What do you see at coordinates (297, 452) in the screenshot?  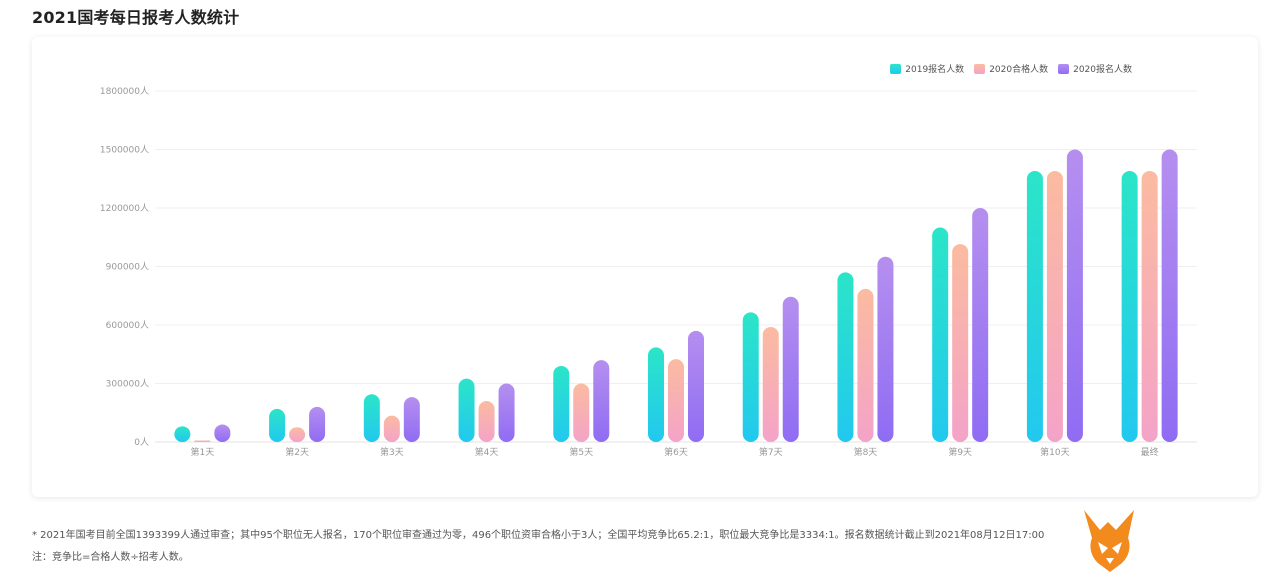 I see `x-tick-label: 第2天` at bounding box center [297, 452].